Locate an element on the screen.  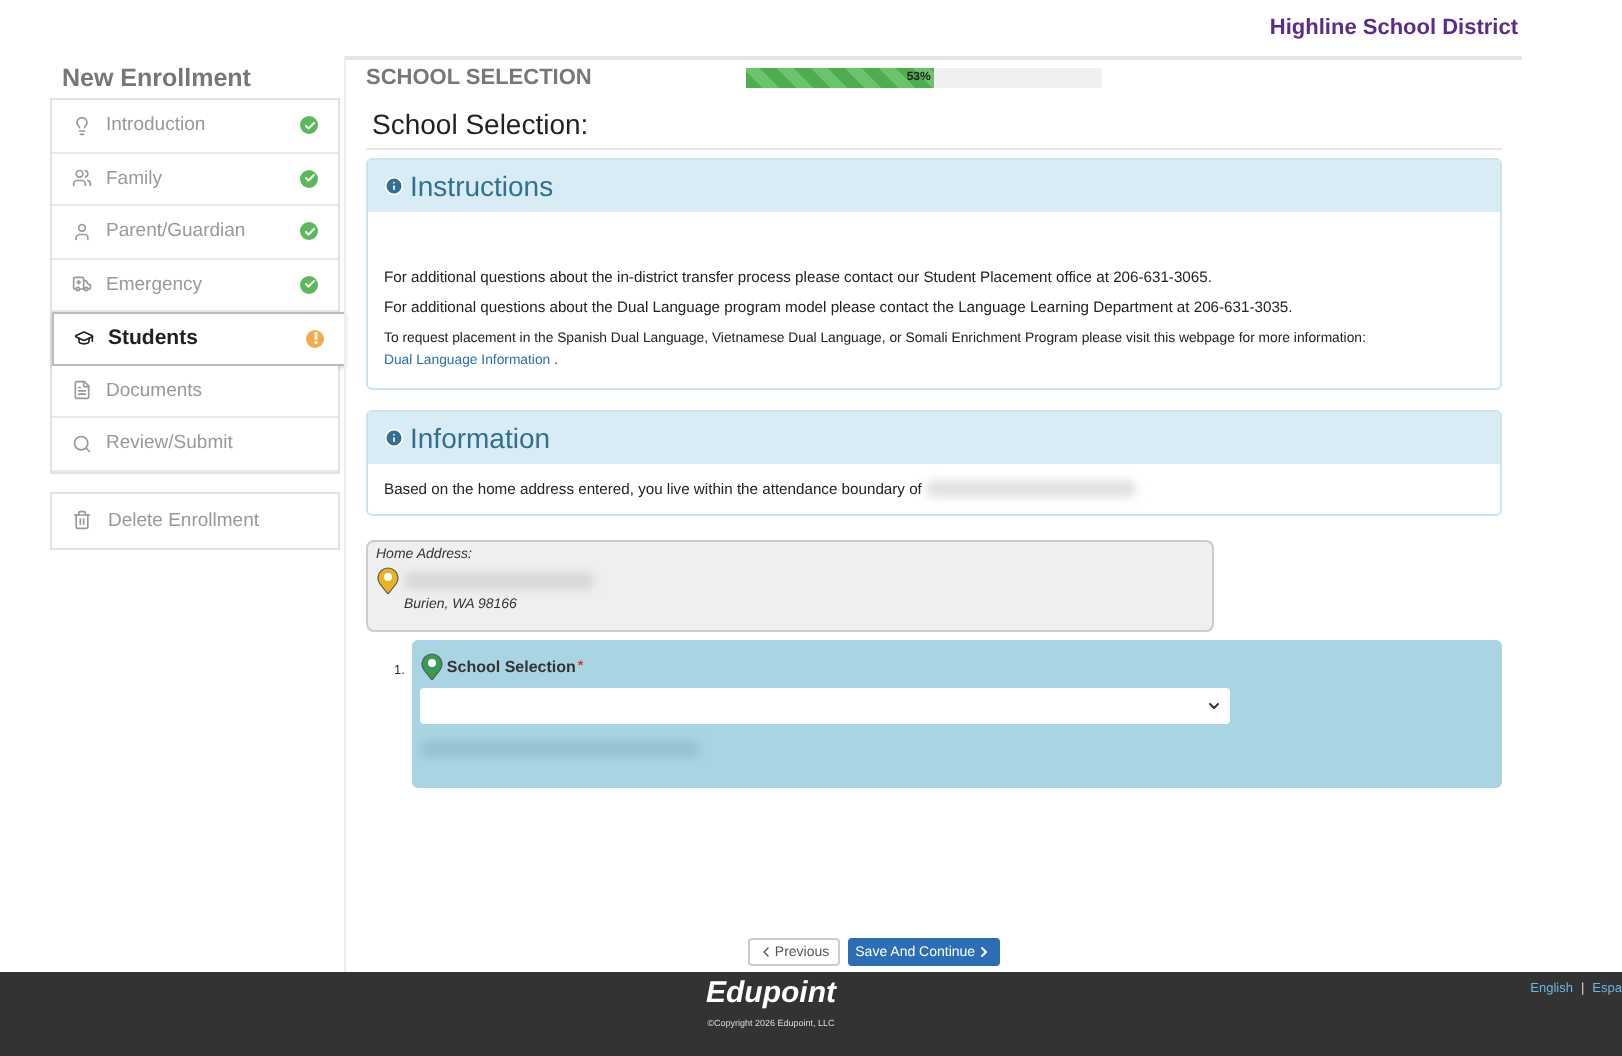
lightbulb-icon is located at coordinates (82, 125).